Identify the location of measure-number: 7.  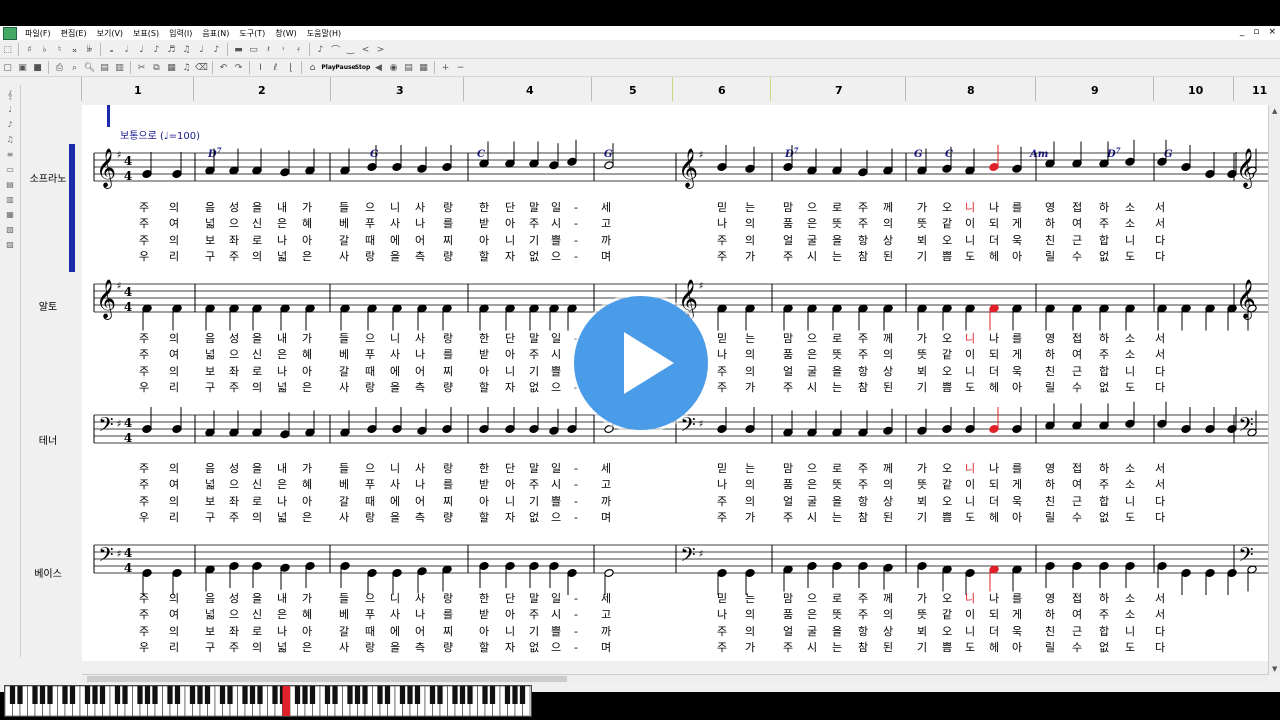
(839, 90).